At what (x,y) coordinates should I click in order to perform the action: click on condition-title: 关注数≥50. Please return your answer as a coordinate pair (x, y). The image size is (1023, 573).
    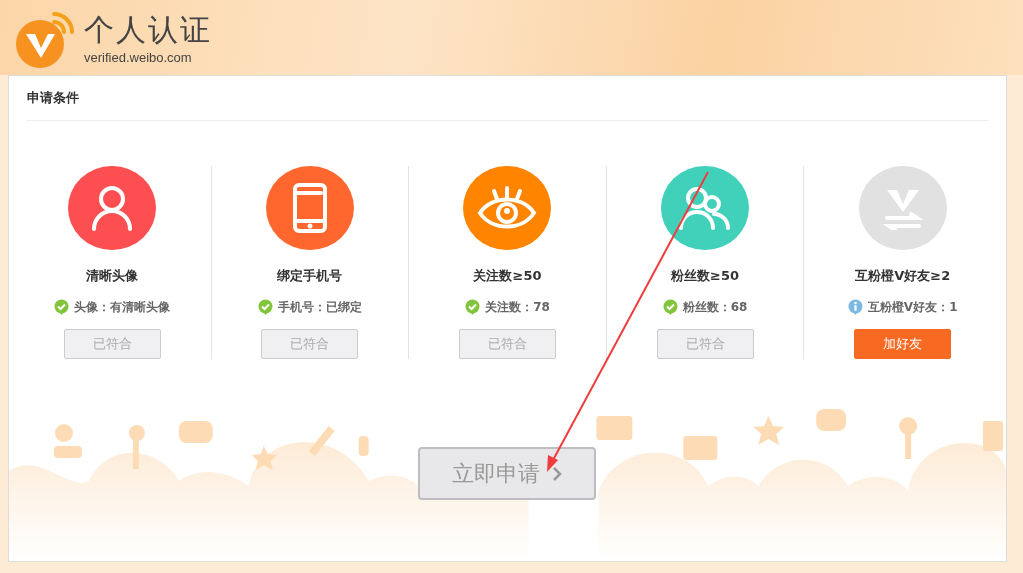
    Looking at the image, I should click on (507, 276).